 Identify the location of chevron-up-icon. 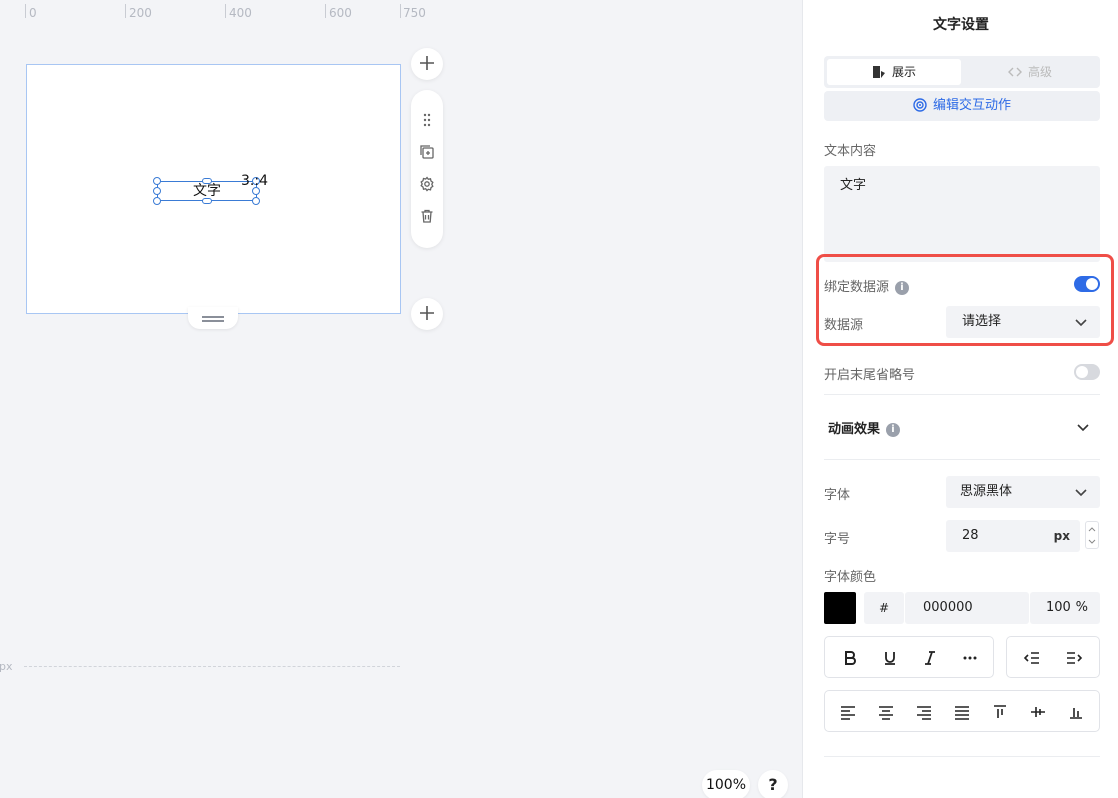
(1092, 529).